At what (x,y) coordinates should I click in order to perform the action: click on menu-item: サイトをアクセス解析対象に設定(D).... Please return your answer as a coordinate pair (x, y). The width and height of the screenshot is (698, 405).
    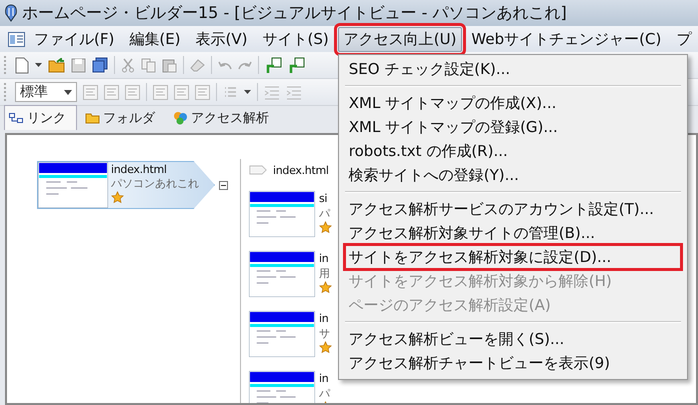
    Looking at the image, I should click on (512, 256).